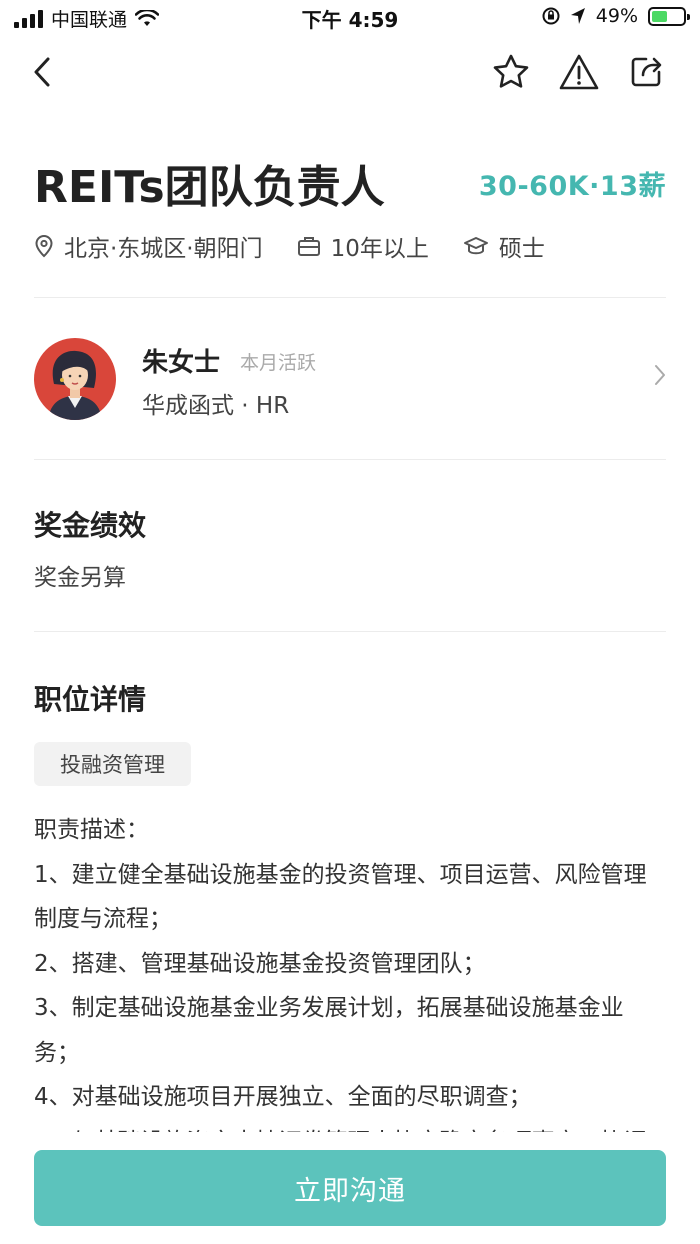 This screenshot has width=700, height=1244. I want to click on job-header: REITs团队负责人 30-60K·13薪, so click(350, 183).